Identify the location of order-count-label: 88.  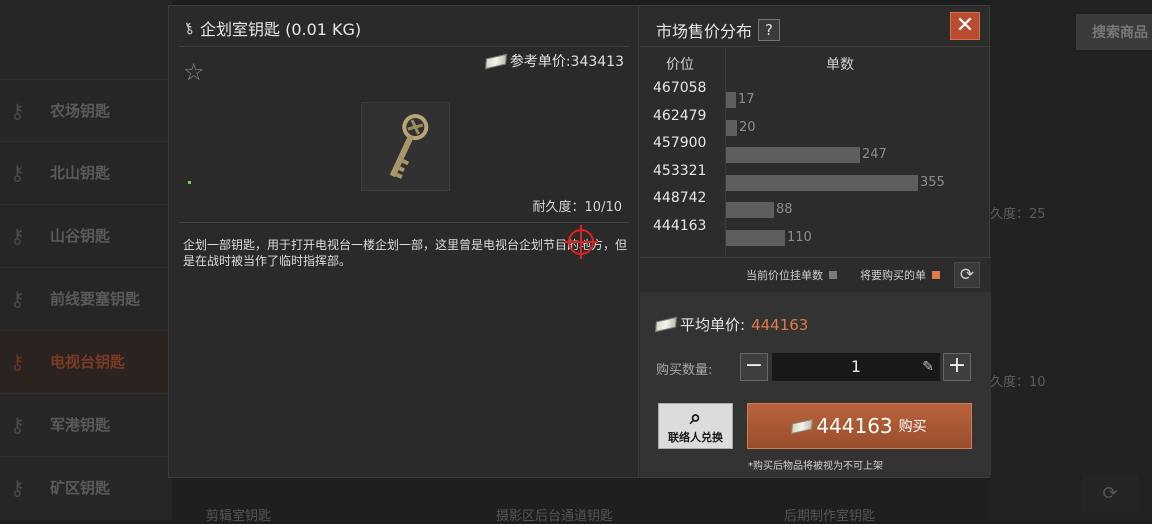
(784, 210).